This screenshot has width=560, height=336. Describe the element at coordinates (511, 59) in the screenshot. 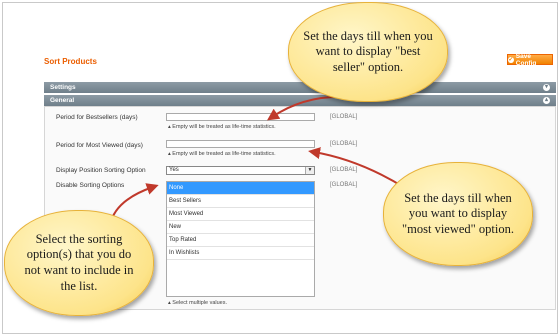

I see `save-icon: ✓` at that location.